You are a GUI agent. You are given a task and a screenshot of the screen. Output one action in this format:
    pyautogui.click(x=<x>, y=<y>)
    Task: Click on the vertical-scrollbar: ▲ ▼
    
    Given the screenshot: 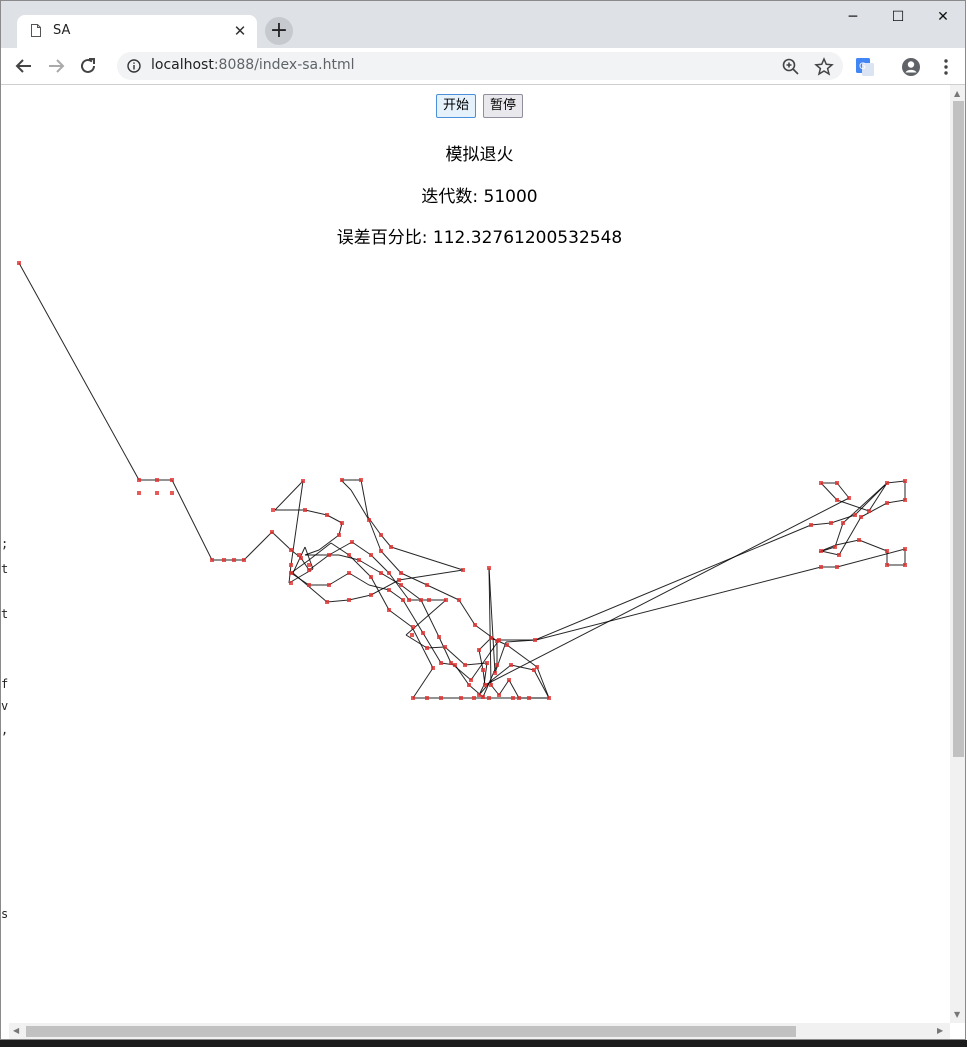 What is the action you would take?
    pyautogui.click(x=957, y=554)
    